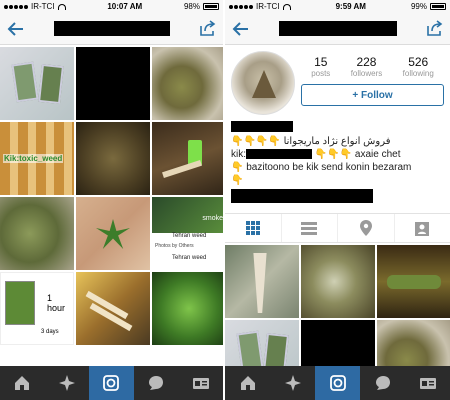  Describe the element at coordinates (372, 95) in the screenshot. I see `follow-button: + Follow` at that location.